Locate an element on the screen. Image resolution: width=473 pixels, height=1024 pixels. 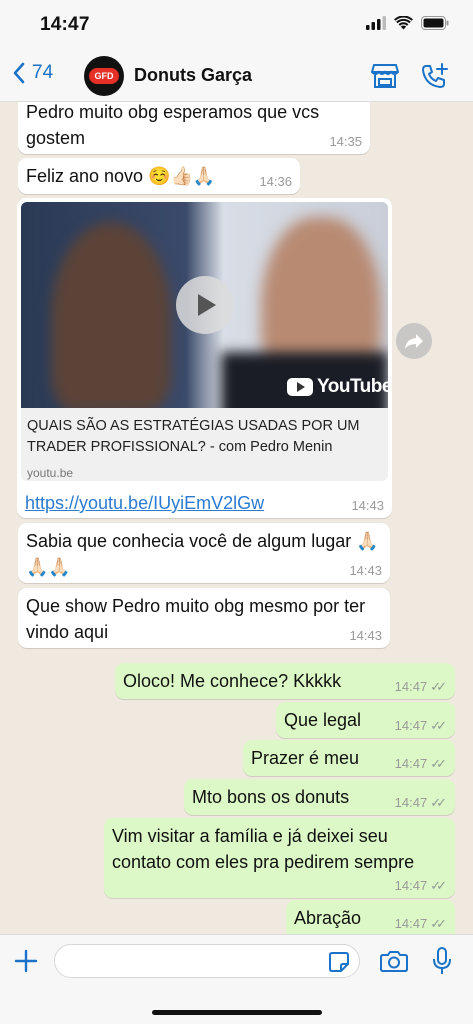
battery-icon is located at coordinates (435, 23).